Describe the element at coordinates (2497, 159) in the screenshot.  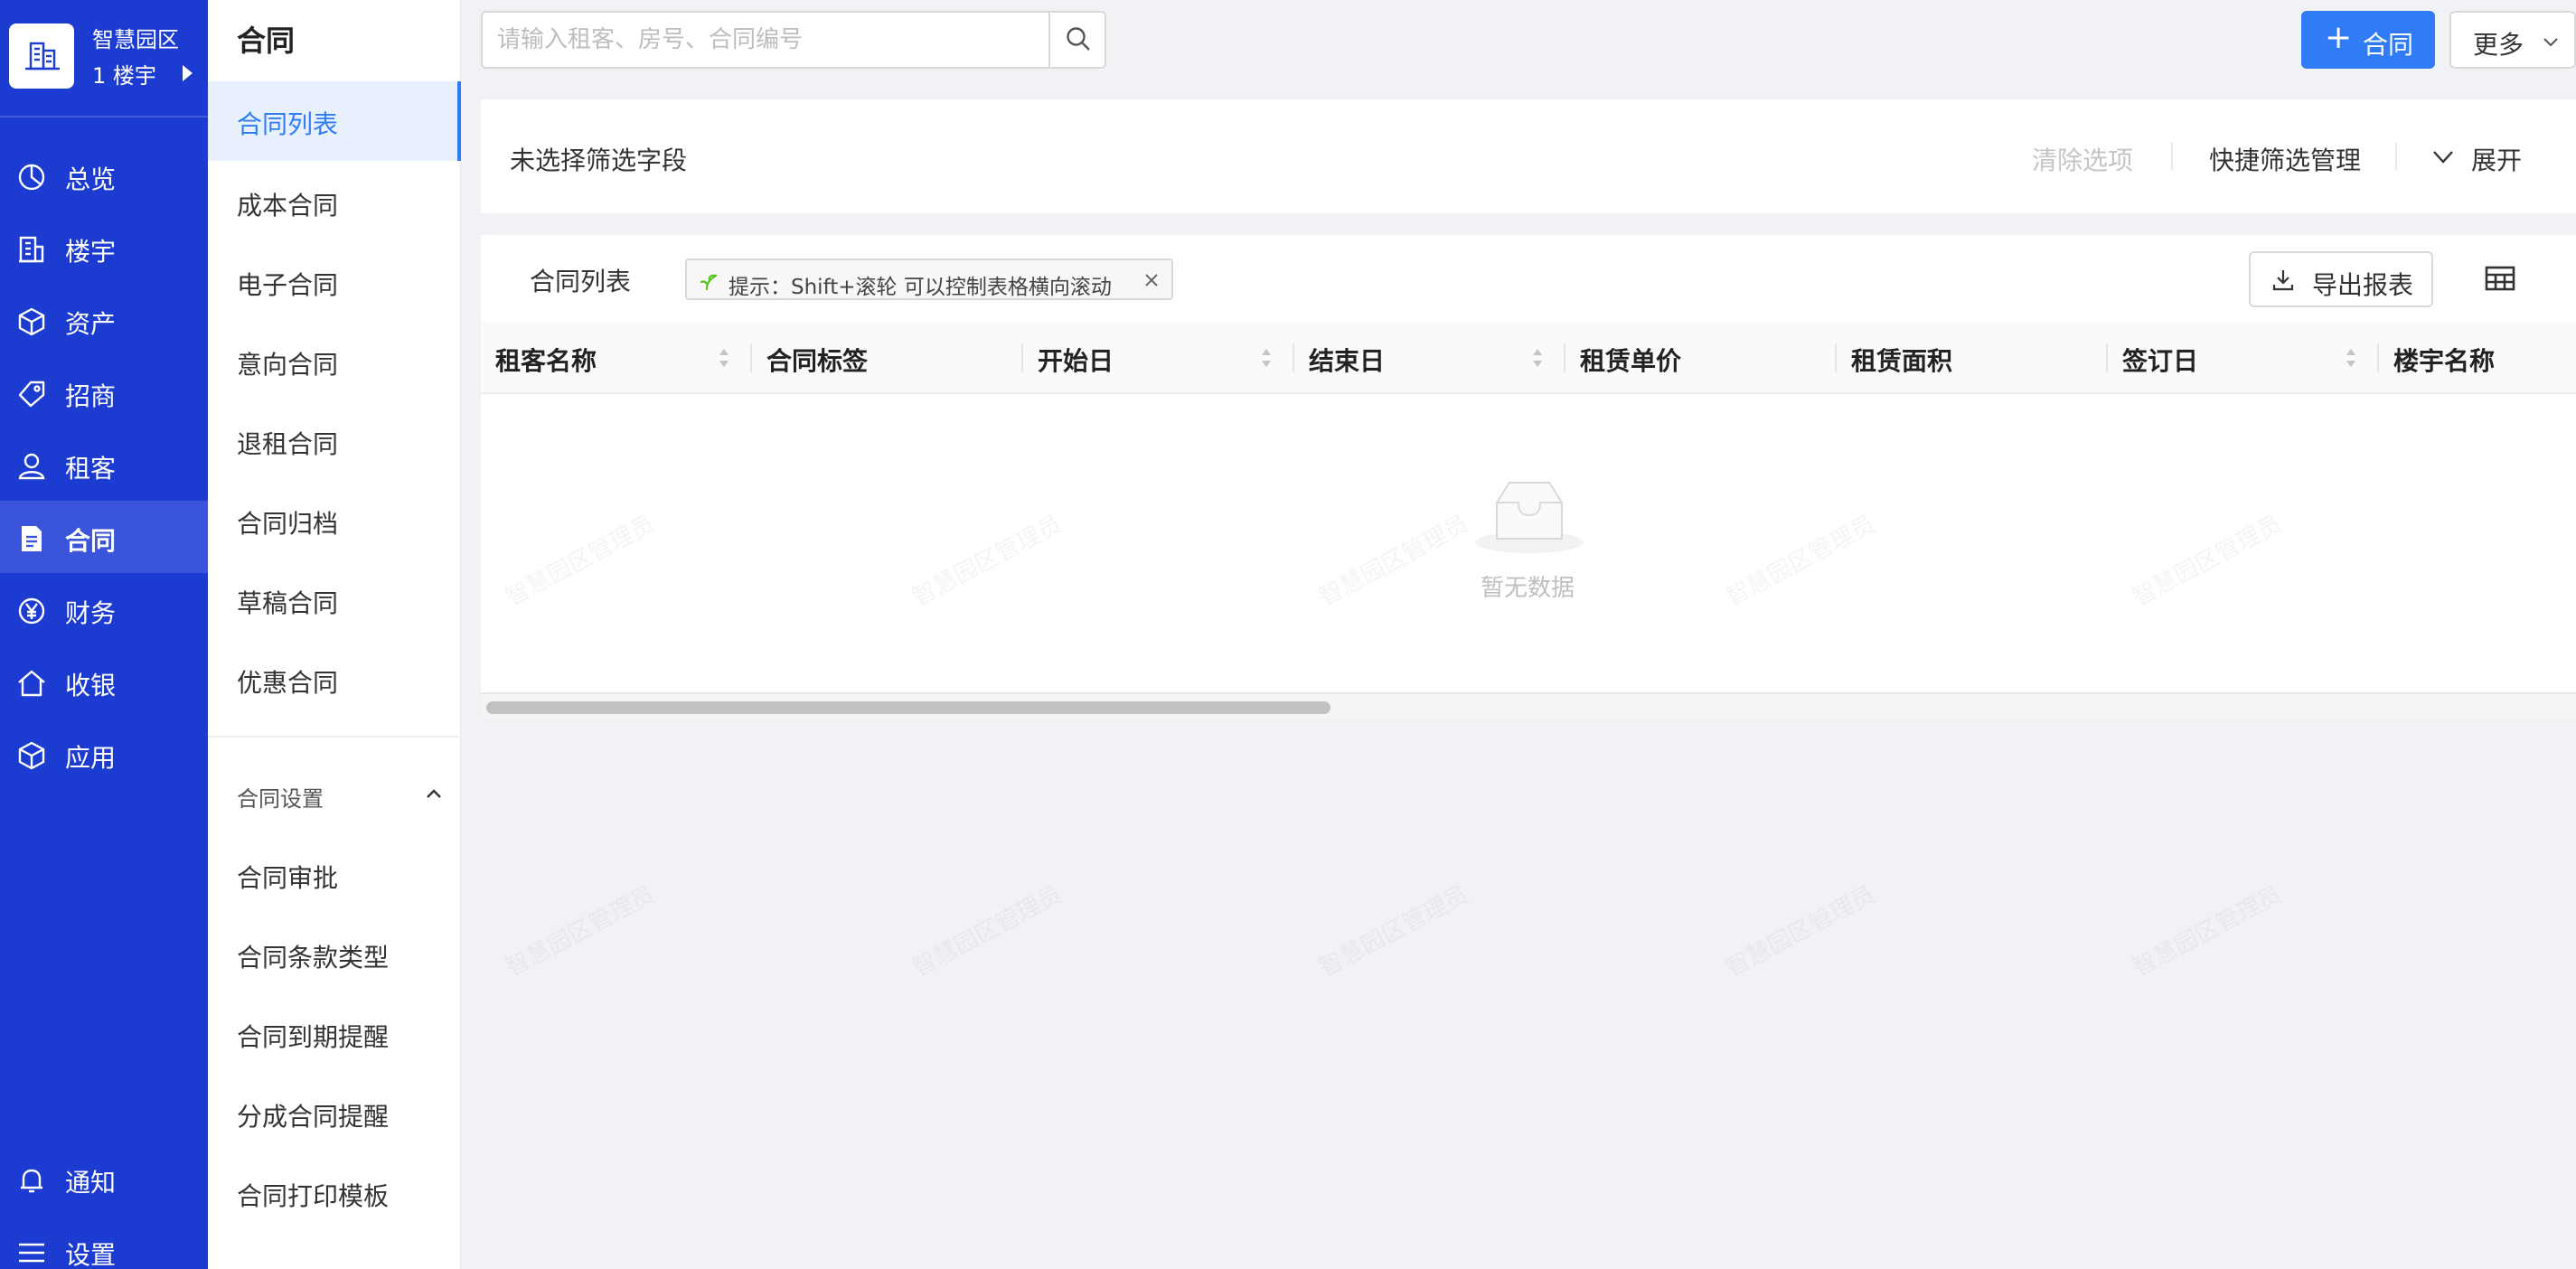
I see `expand-filter-button: 展开` at that location.